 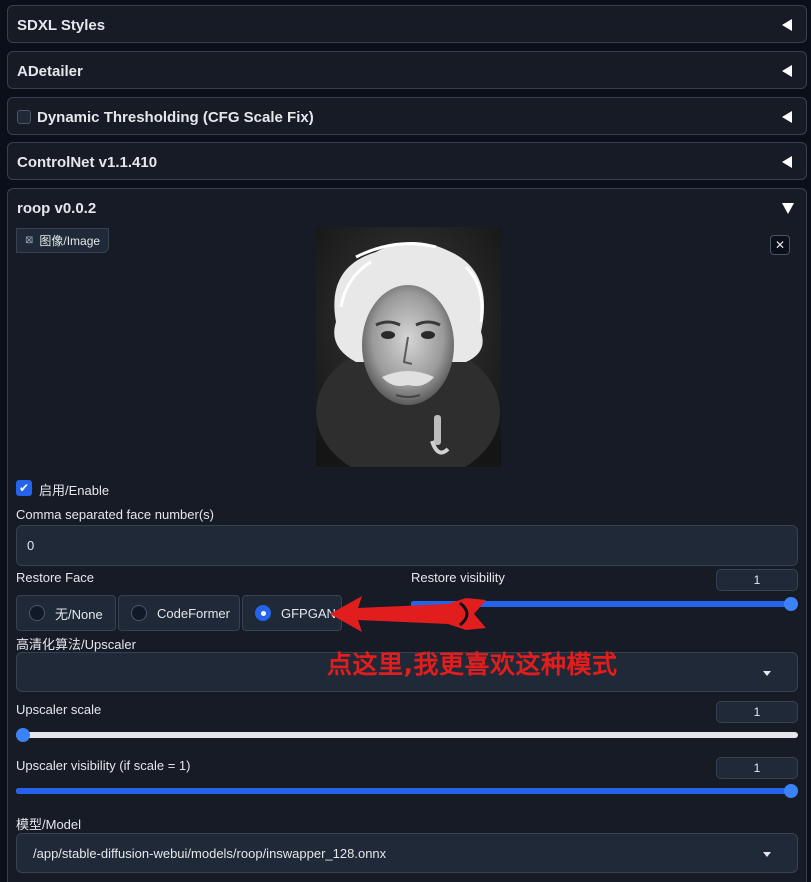 I want to click on close-icon: ✕, so click(x=780, y=245).